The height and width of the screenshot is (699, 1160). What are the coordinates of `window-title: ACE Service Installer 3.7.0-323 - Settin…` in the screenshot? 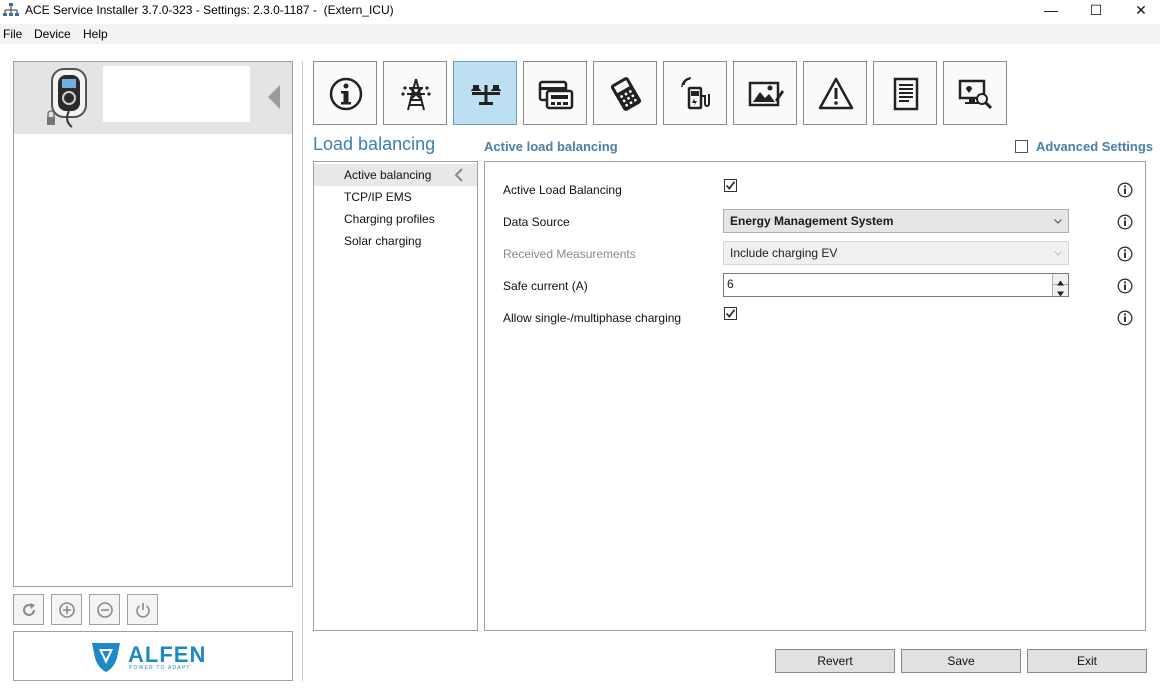 It's located at (209, 10).